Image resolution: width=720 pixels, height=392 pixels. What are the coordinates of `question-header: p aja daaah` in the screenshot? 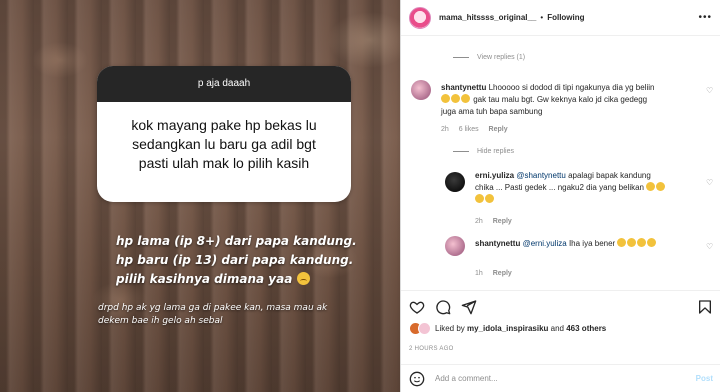 It's located at (224, 84).